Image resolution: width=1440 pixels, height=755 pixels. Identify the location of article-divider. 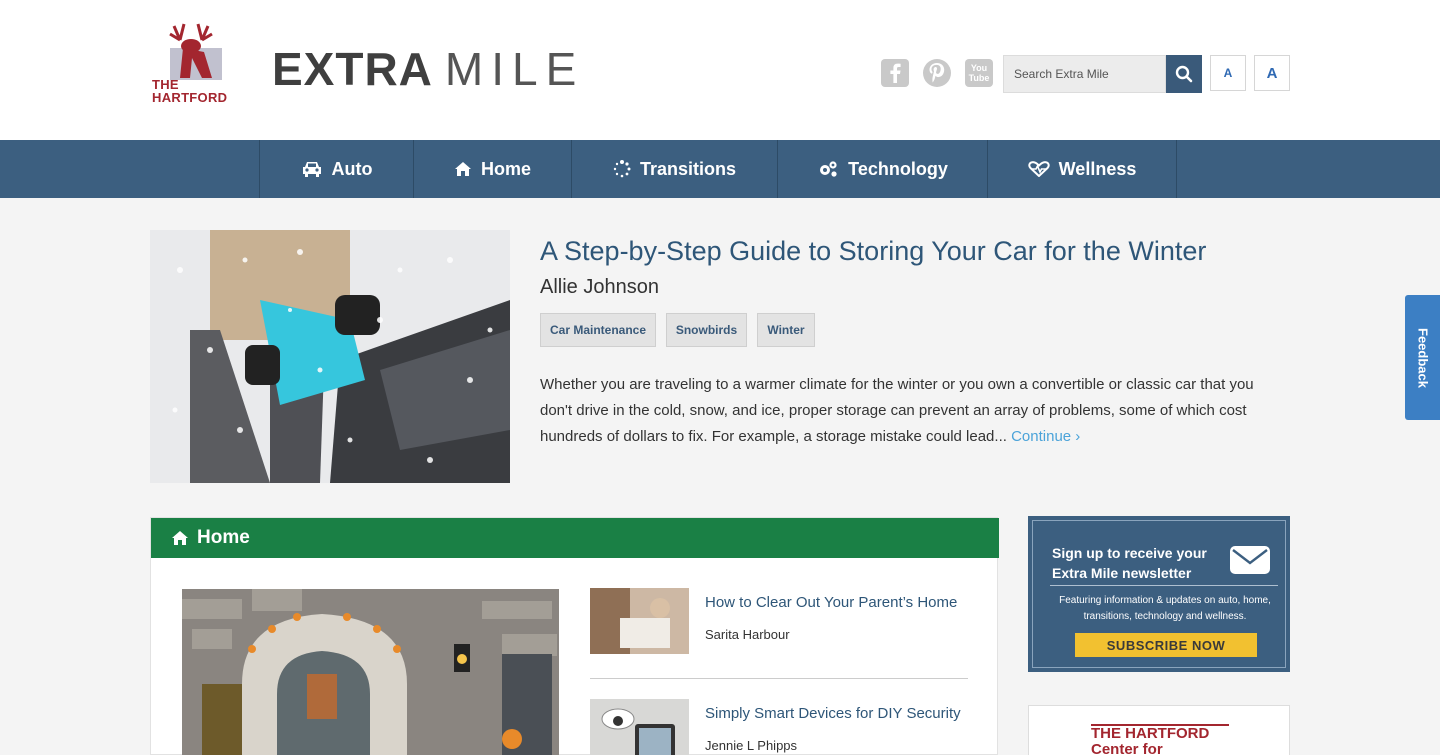
(779, 678).